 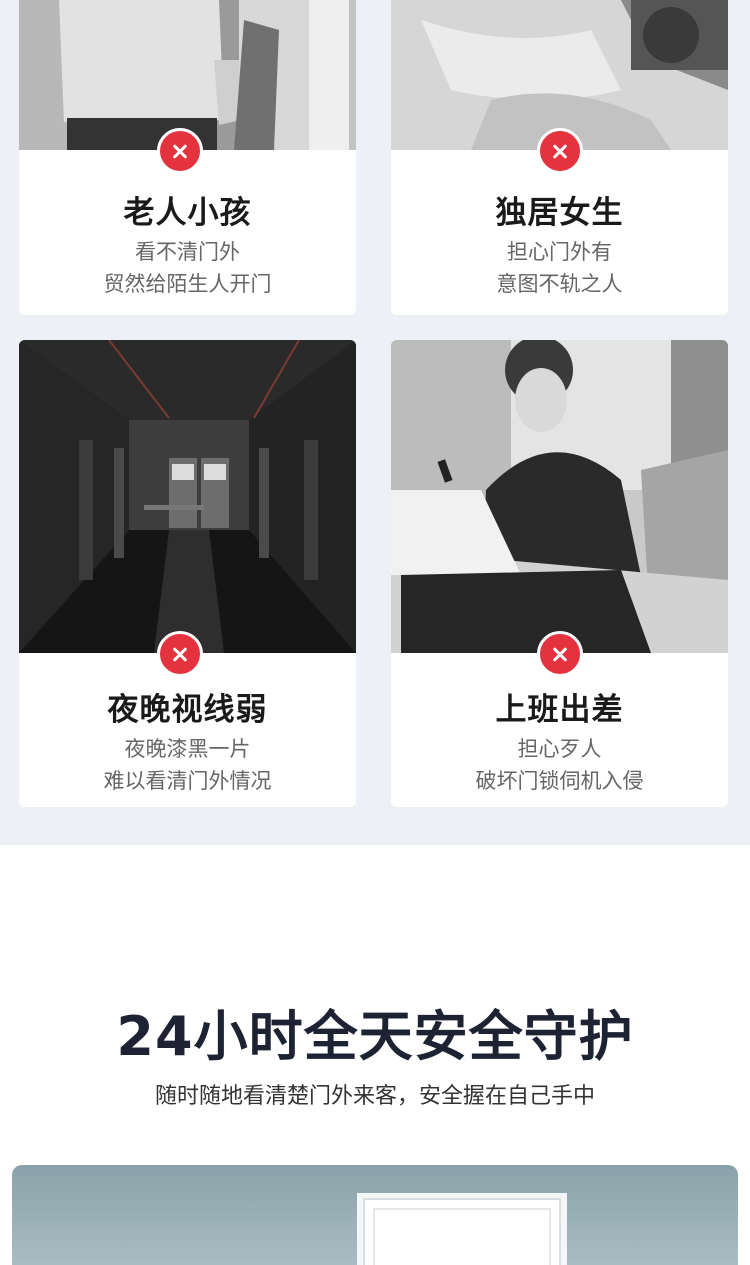 What do you see at coordinates (187, 496) in the screenshot?
I see `dark-corridor-photo` at bounding box center [187, 496].